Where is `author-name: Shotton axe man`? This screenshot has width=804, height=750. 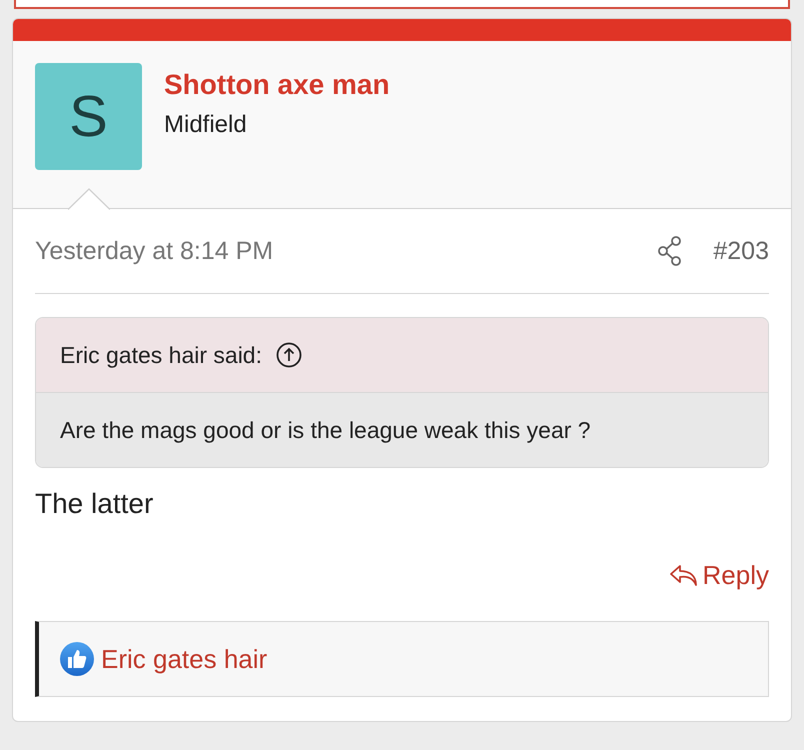
author-name: Shotton axe man is located at coordinates (277, 85).